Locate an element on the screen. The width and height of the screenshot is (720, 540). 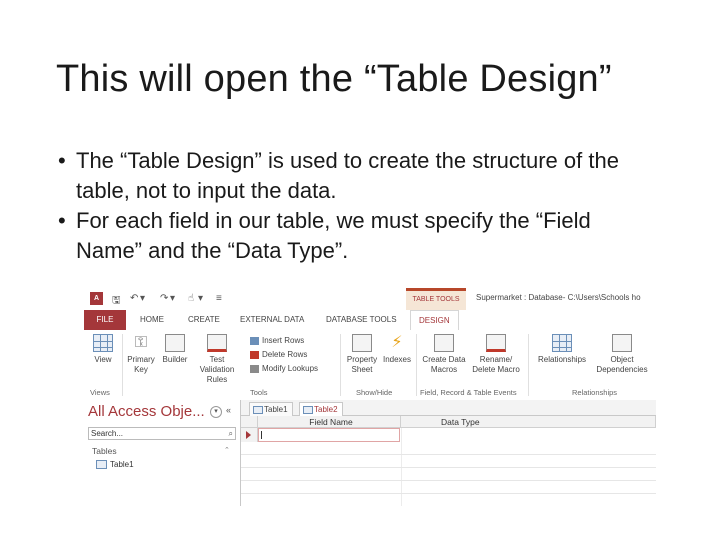
row-selector-header is located at coordinates (249, 422).